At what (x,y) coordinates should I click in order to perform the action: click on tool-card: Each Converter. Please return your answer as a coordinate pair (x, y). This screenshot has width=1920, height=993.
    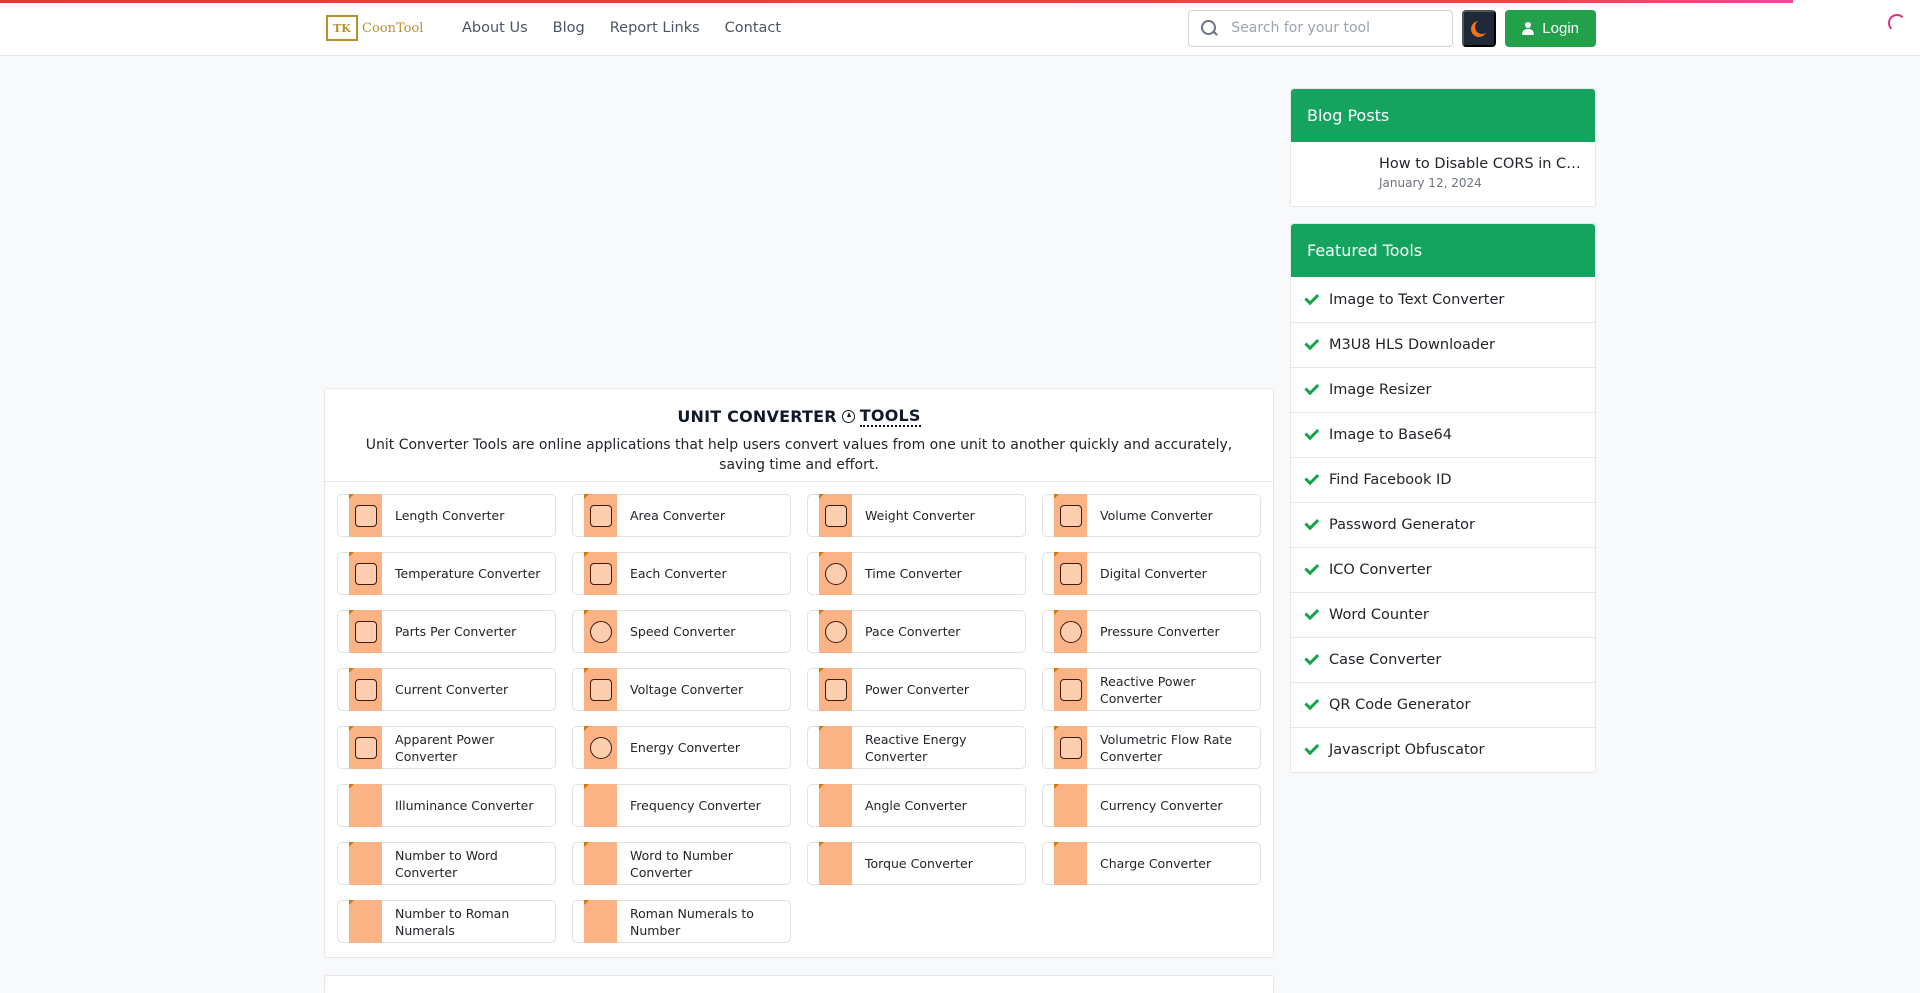
    Looking at the image, I should click on (681, 573).